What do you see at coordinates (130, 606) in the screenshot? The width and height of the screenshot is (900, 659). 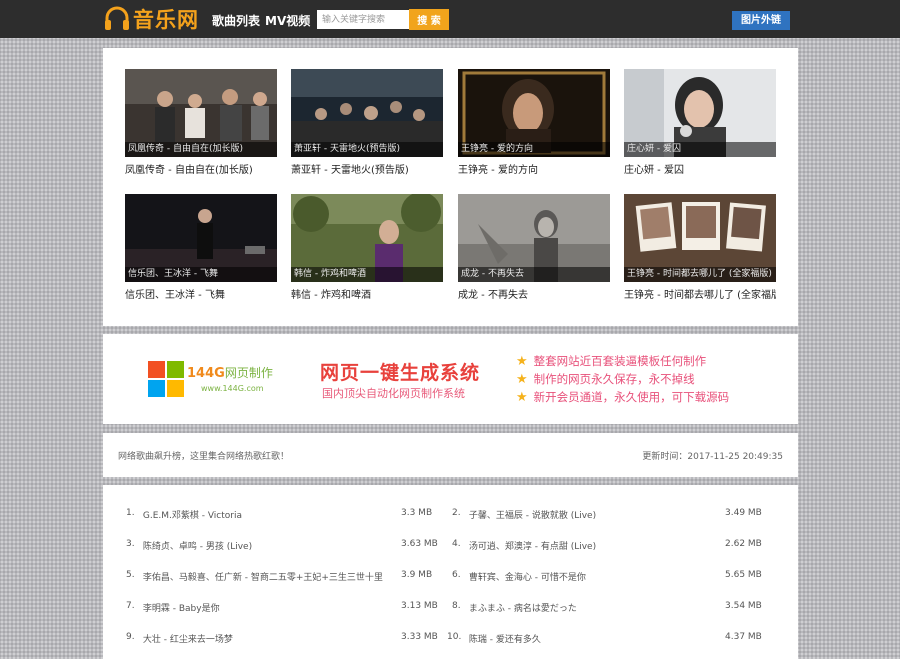 I see `song-index: 7.` at bounding box center [130, 606].